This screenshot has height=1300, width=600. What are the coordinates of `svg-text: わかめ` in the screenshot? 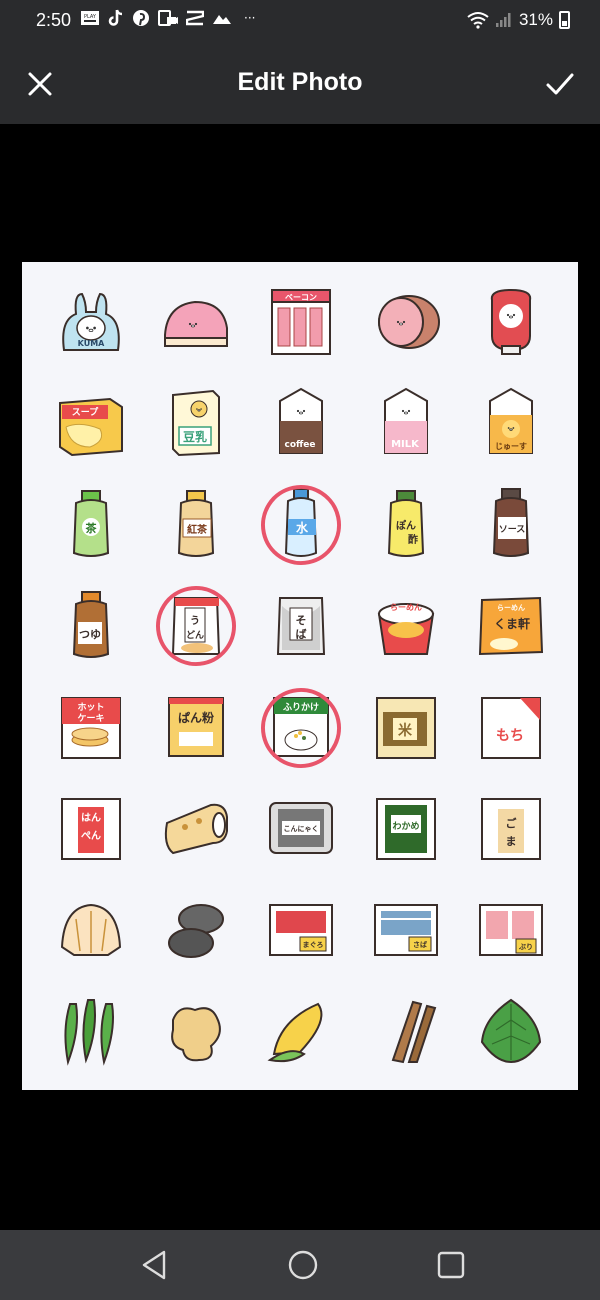 It's located at (406, 826).